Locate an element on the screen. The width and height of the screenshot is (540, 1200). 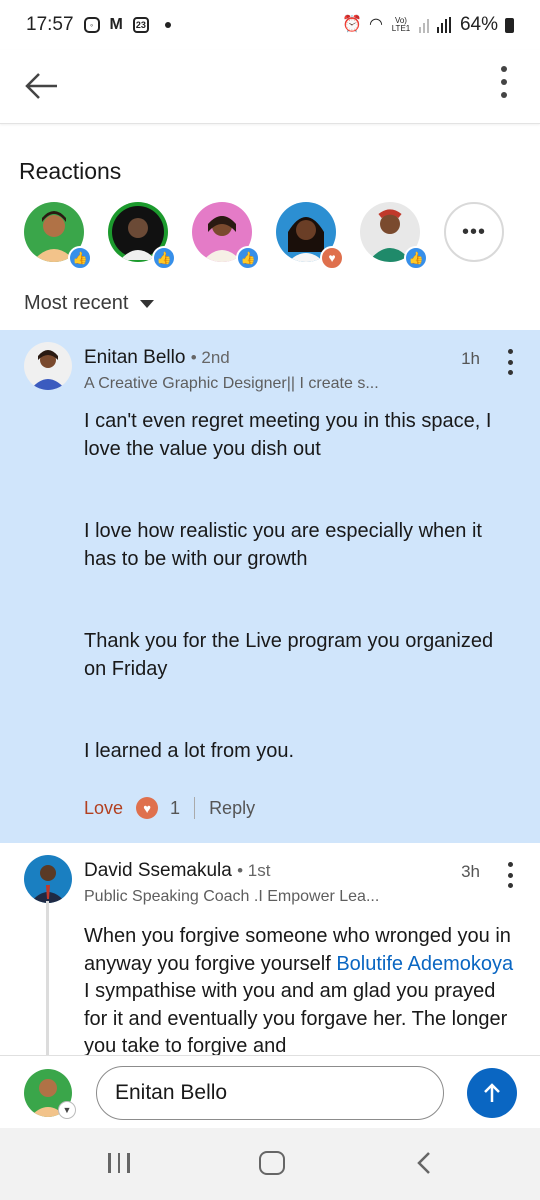
arrow-left-icon is located at coordinates (41, 86).